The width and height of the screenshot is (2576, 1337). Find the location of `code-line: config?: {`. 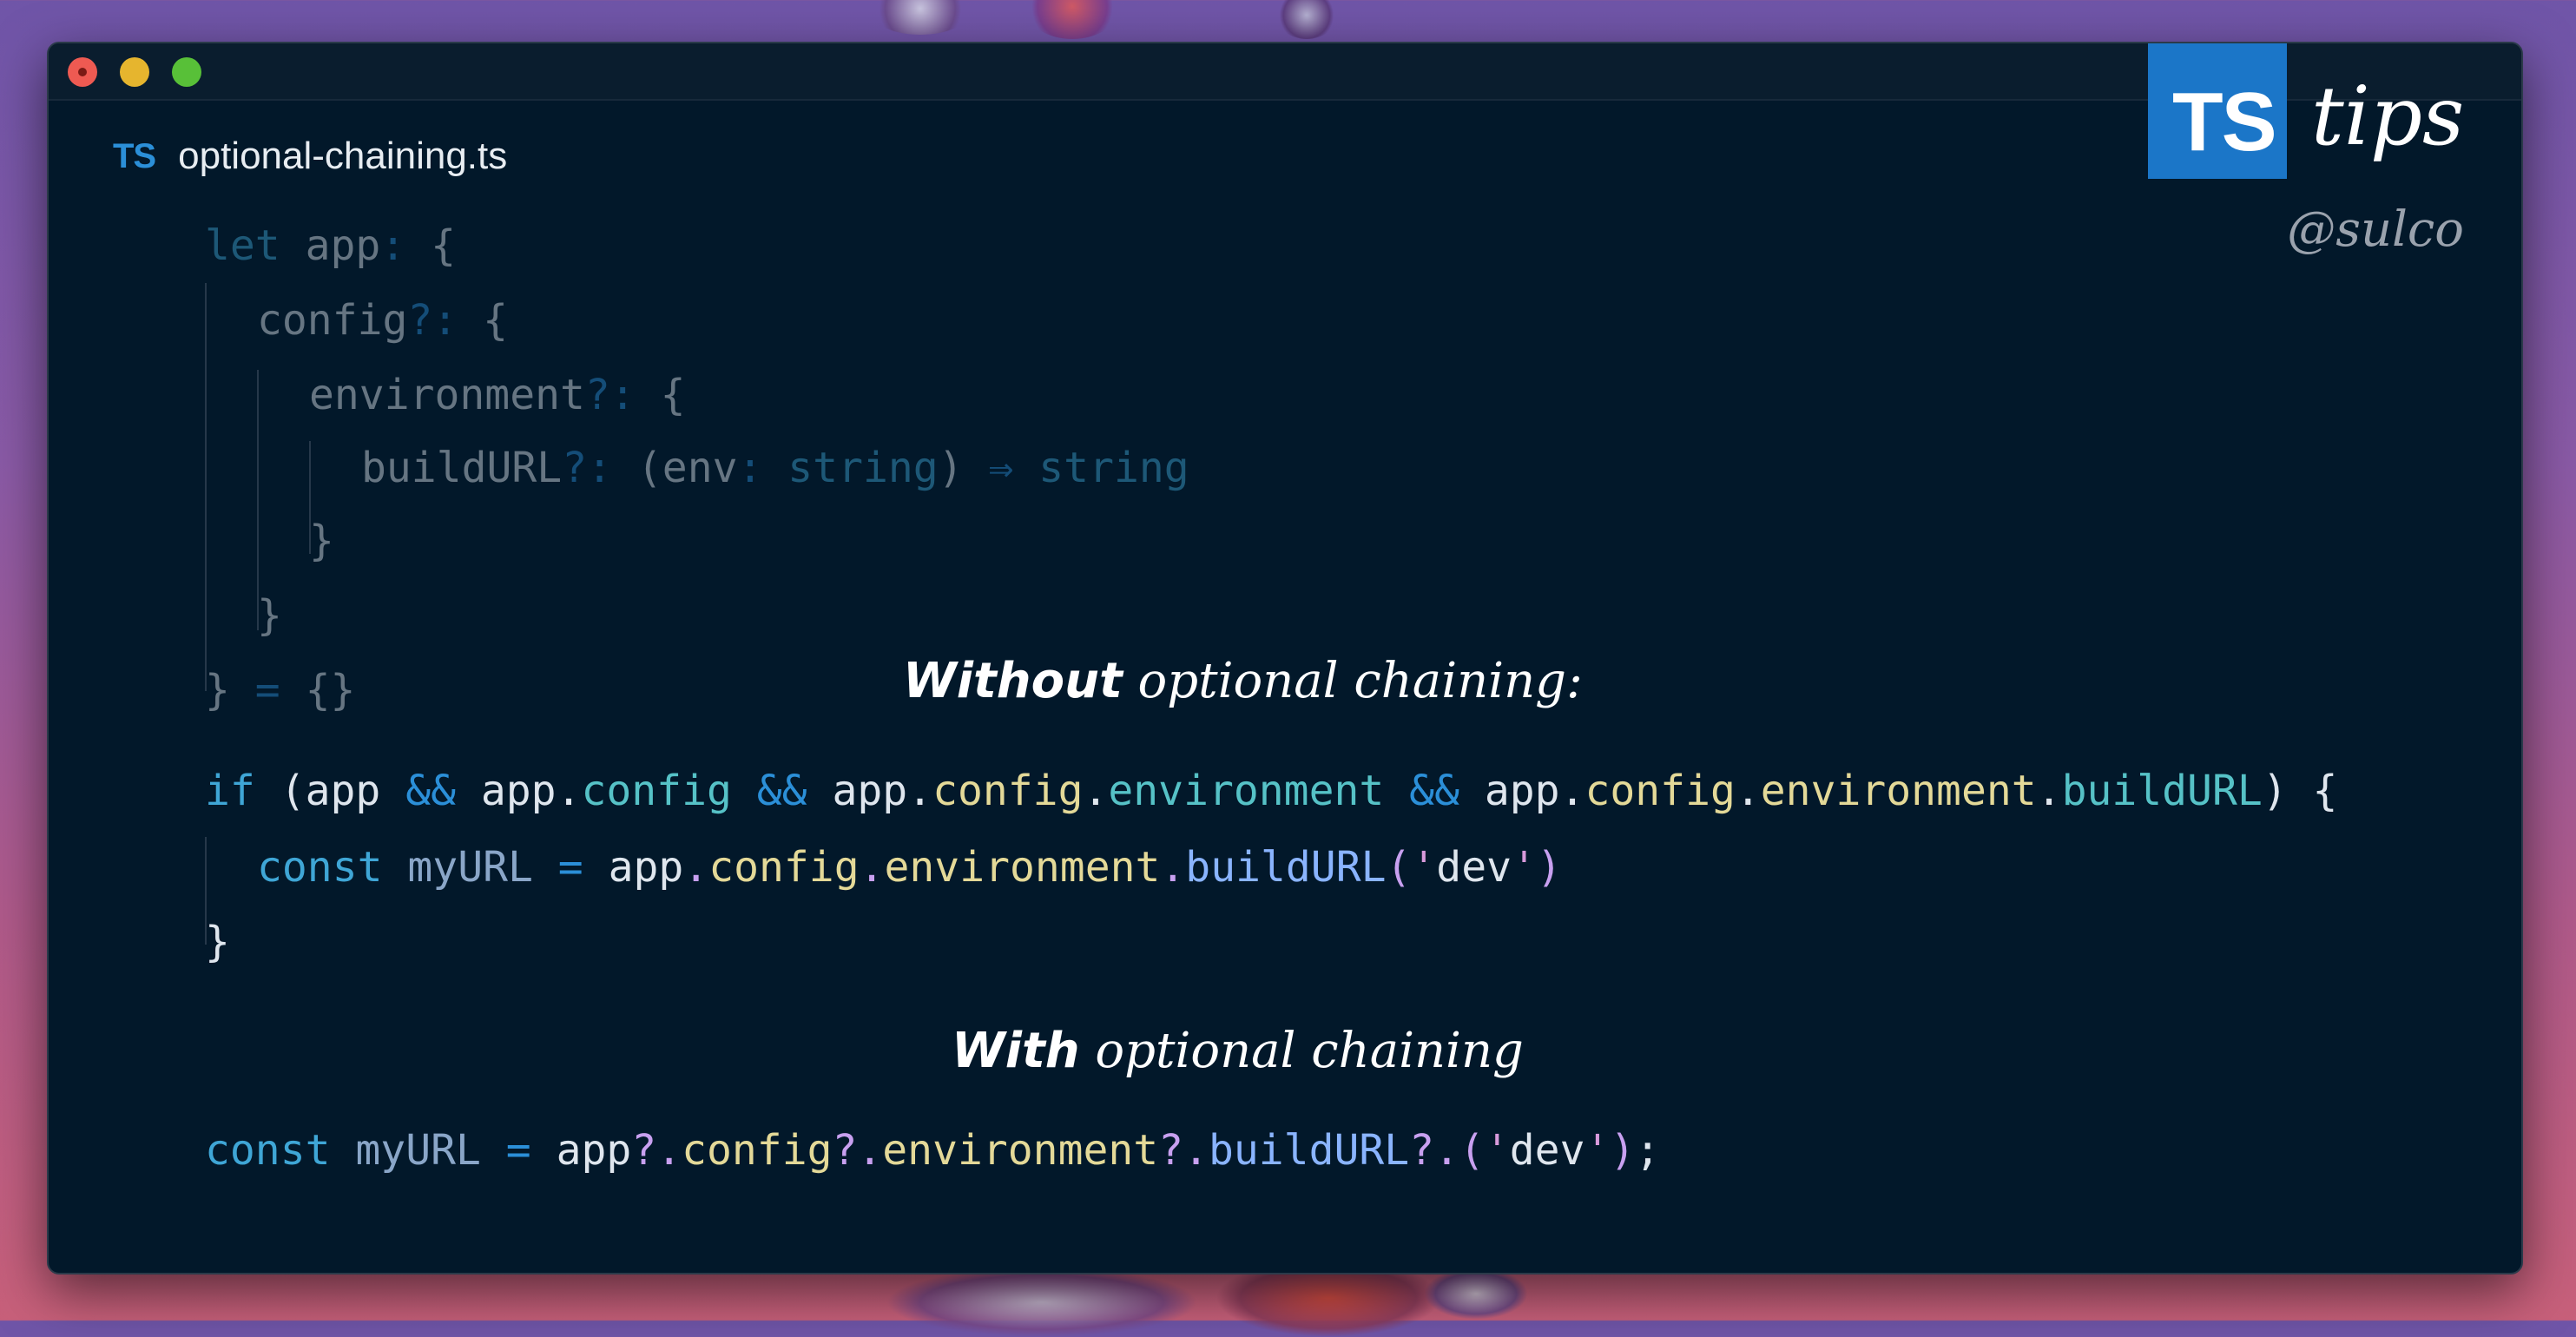

code-line: config?: { is located at coordinates (382, 321).